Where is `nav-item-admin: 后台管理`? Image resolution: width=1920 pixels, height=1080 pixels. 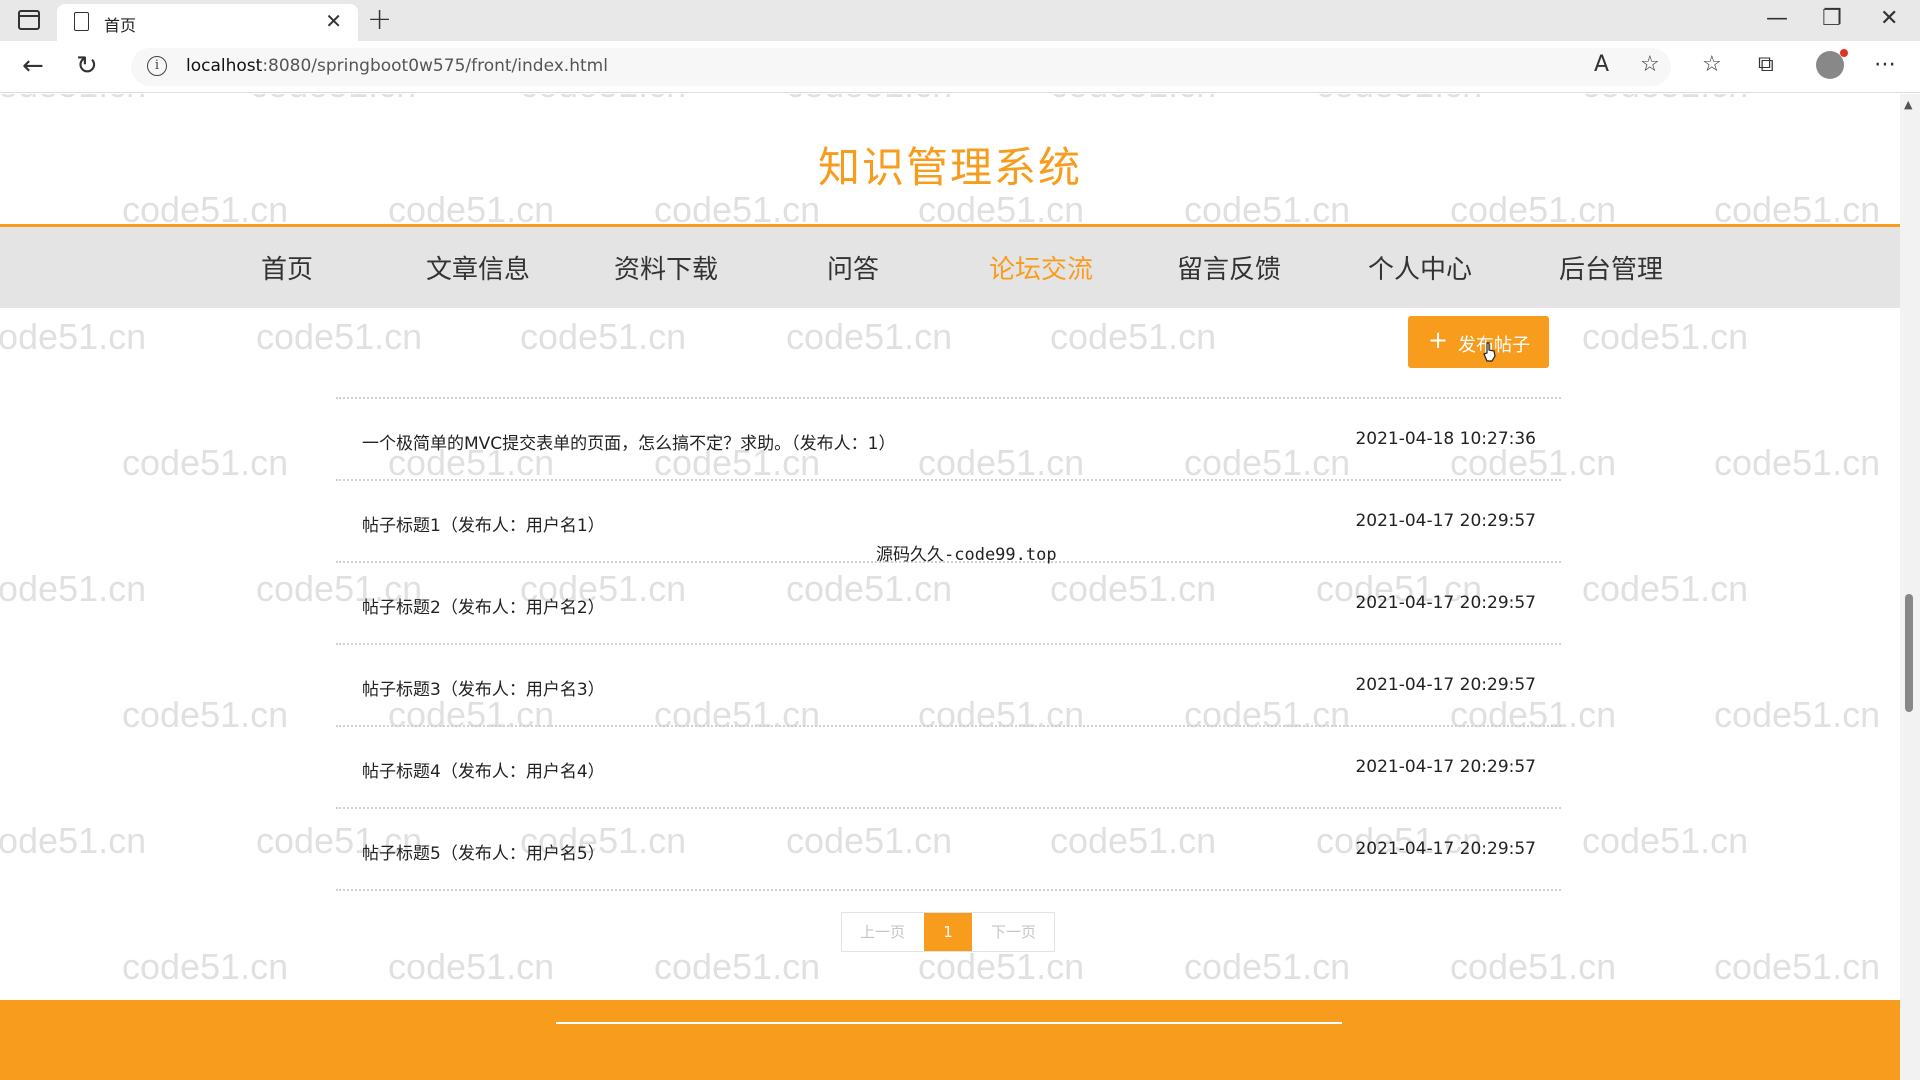 nav-item-admin: 后台管理 is located at coordinates (1611, 267).